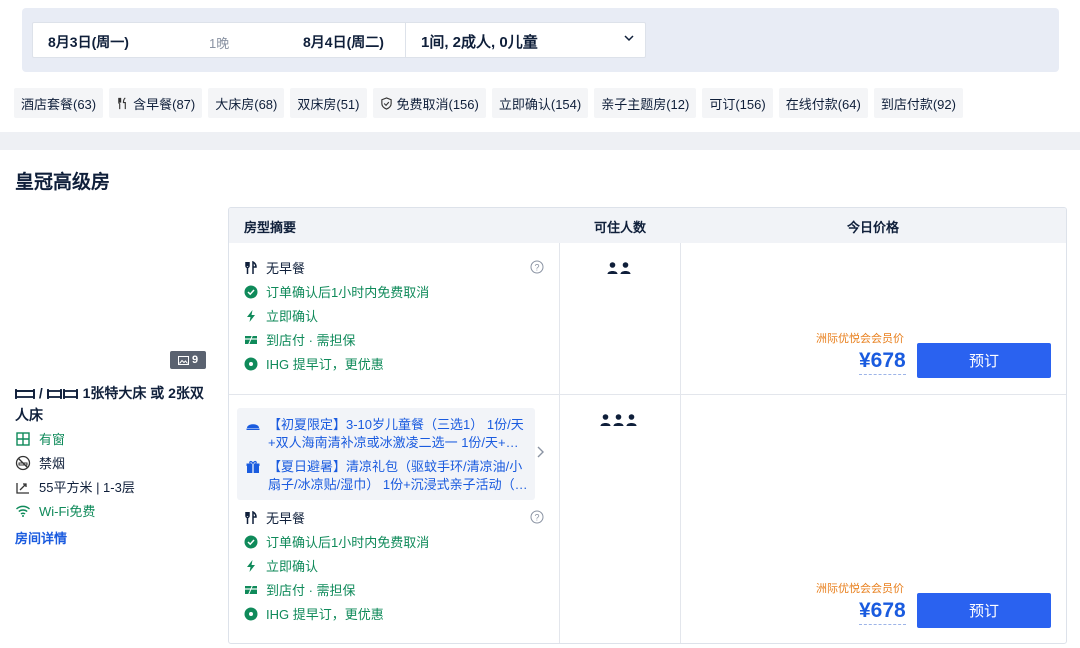  What do you see at coordinates (88, 42) in the screenshot?
I see `checkin-date: 8月3日(周一)` at bounding box center [88, 42].